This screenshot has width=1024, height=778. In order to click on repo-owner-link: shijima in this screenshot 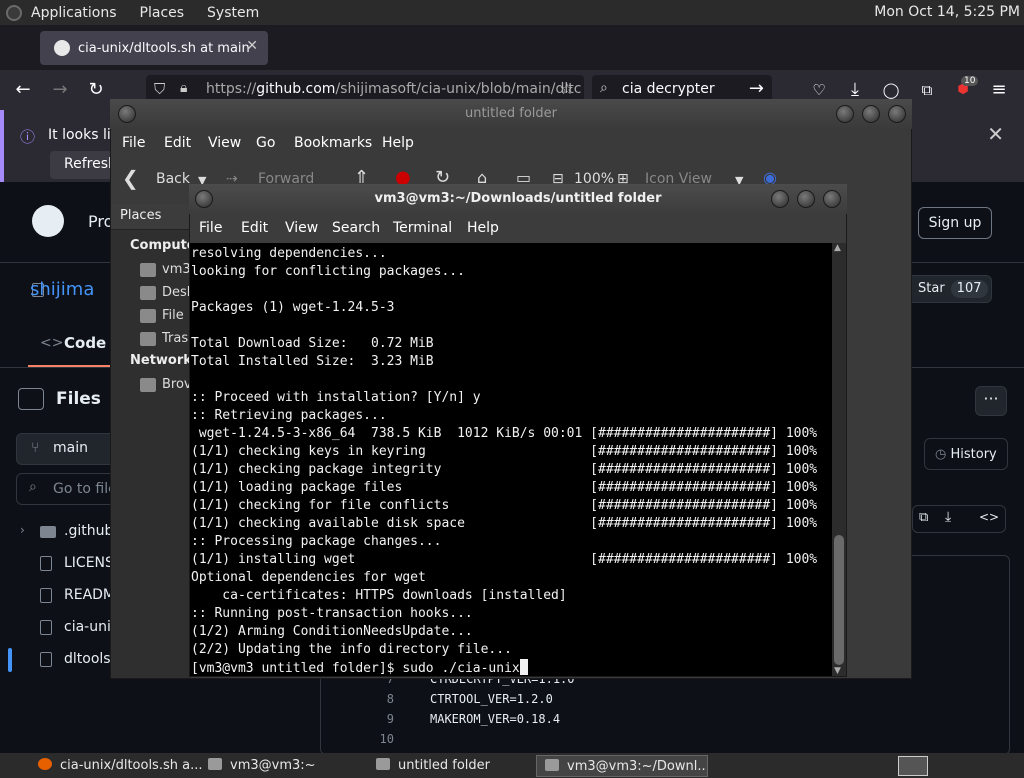, I will do `click(62, 289)`.